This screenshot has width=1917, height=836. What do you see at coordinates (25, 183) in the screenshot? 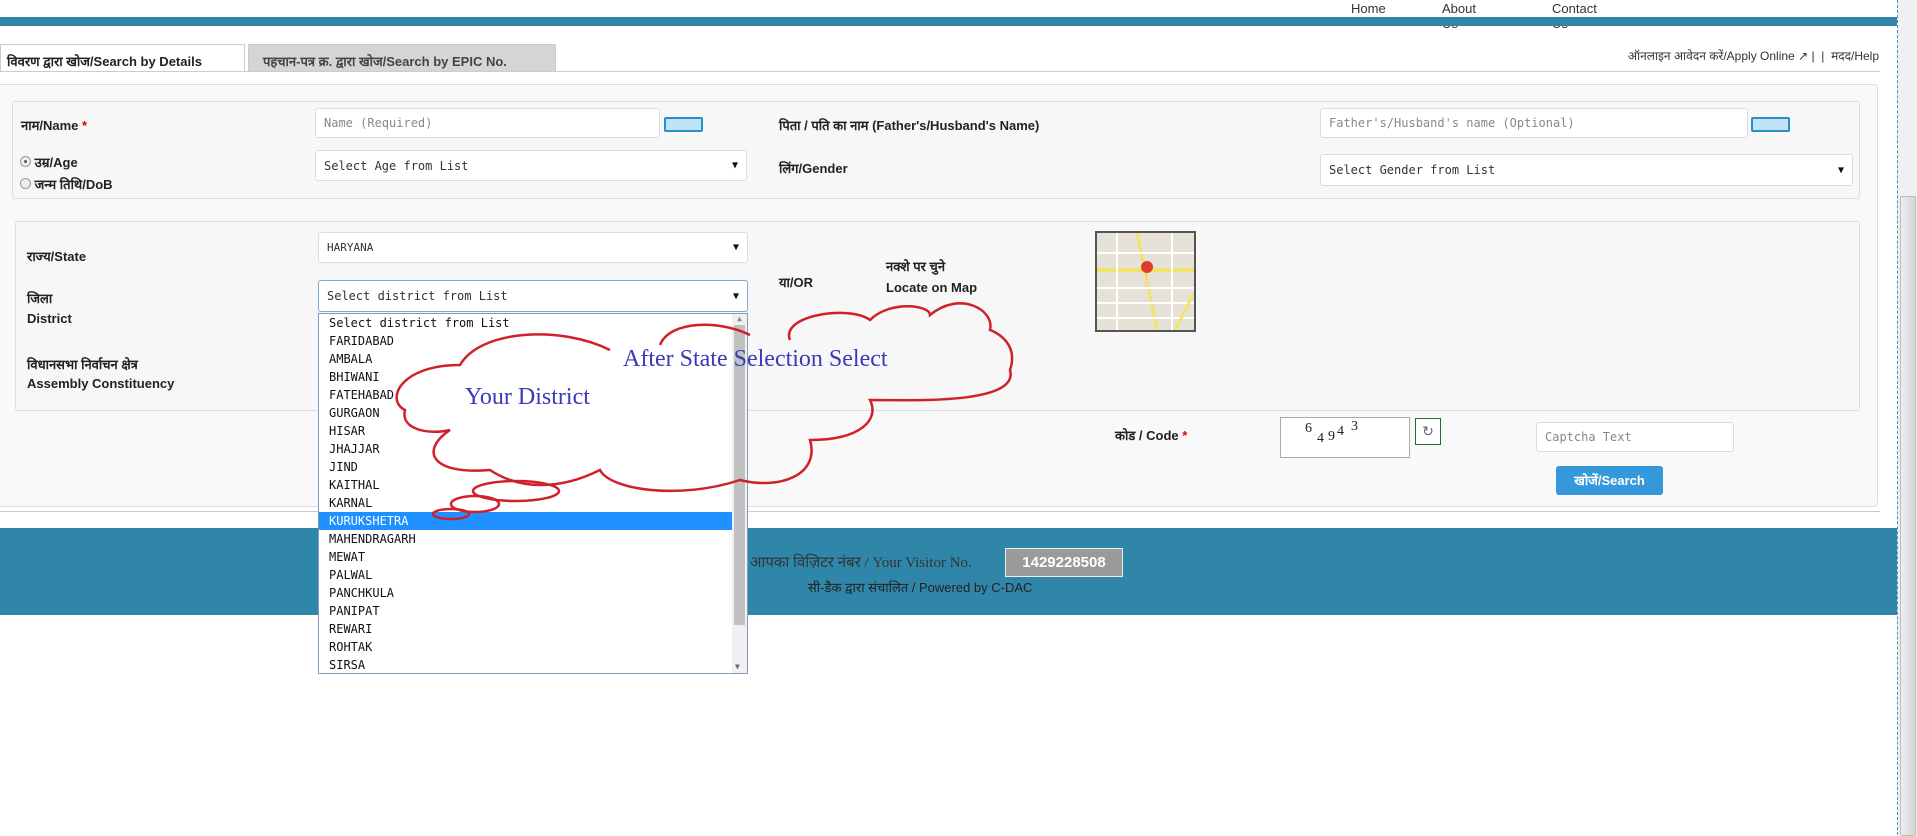
I see `dob-radio` at bounding box center [25, 183].